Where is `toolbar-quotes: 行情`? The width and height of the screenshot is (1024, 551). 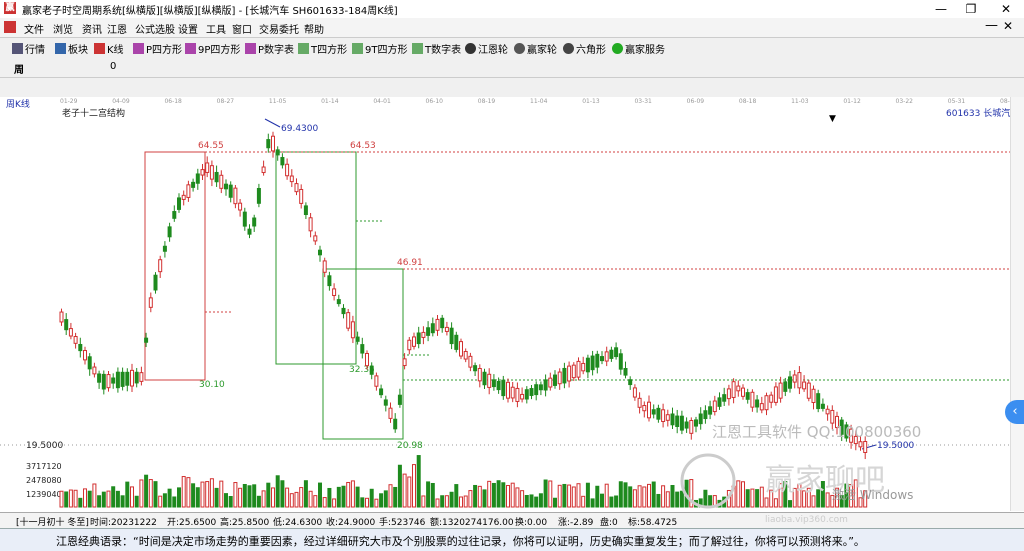
toolbar-quotes: 行情 is located at coordinates (28, 48).